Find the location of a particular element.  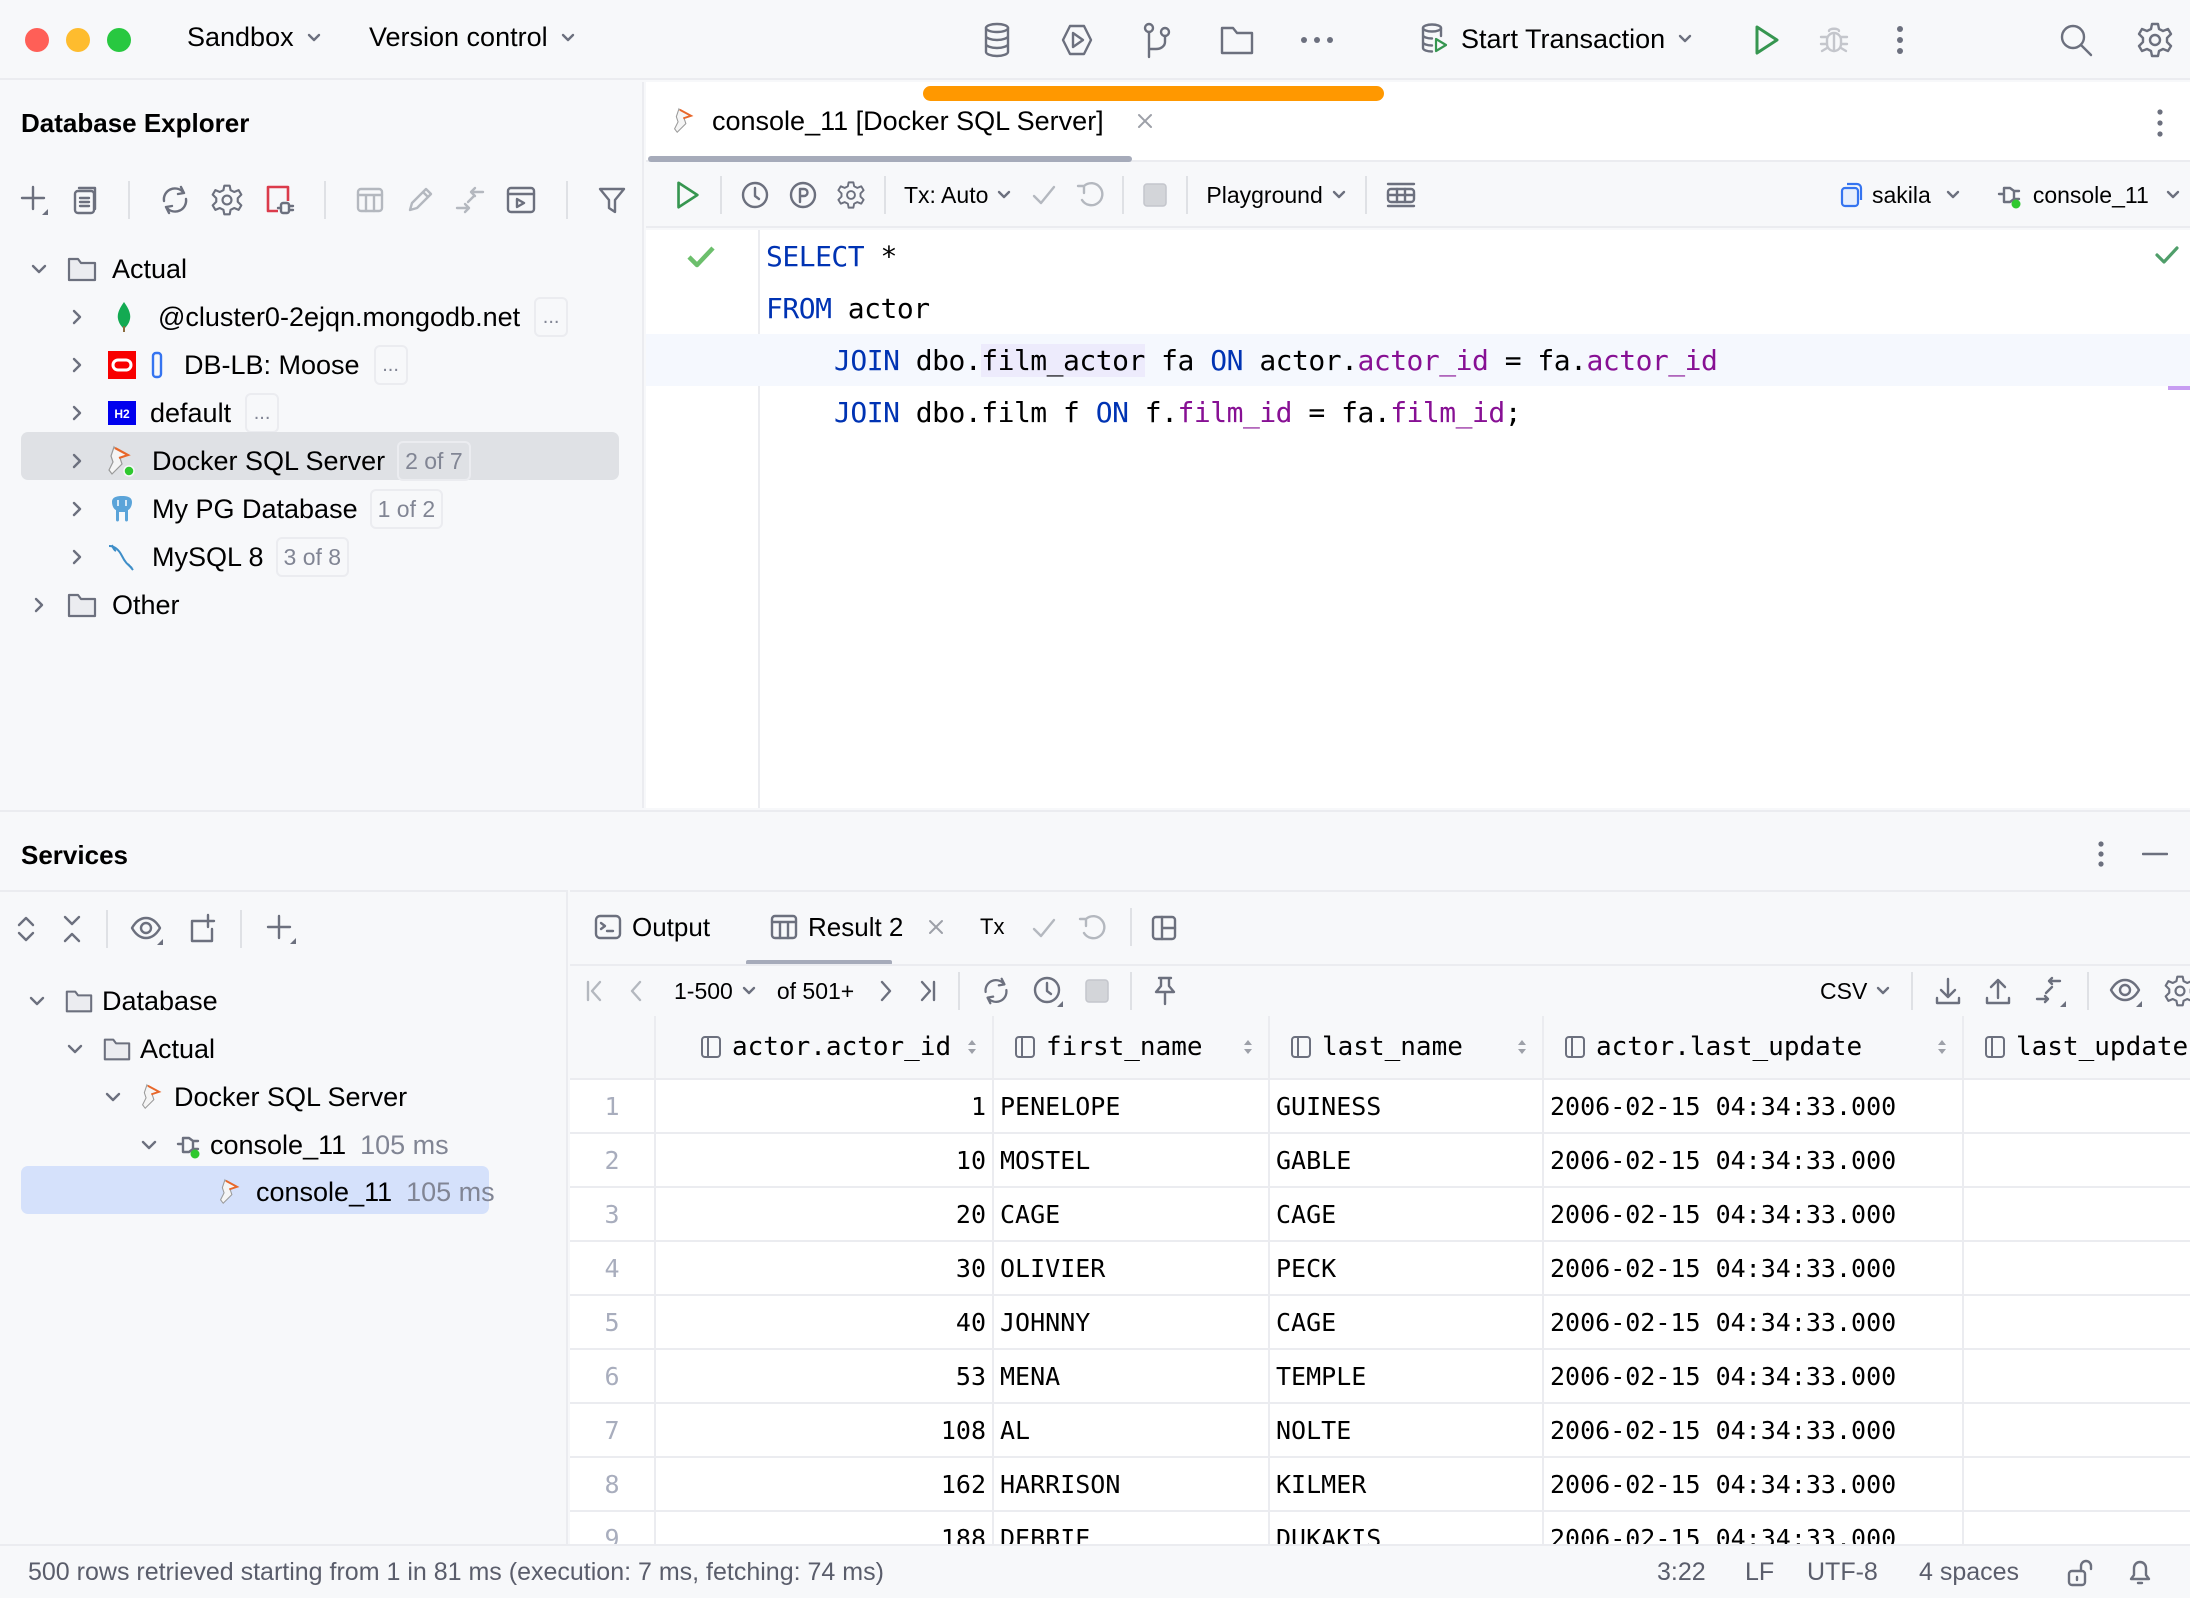

unlock-icon is located at coordinates (2080, 1573).